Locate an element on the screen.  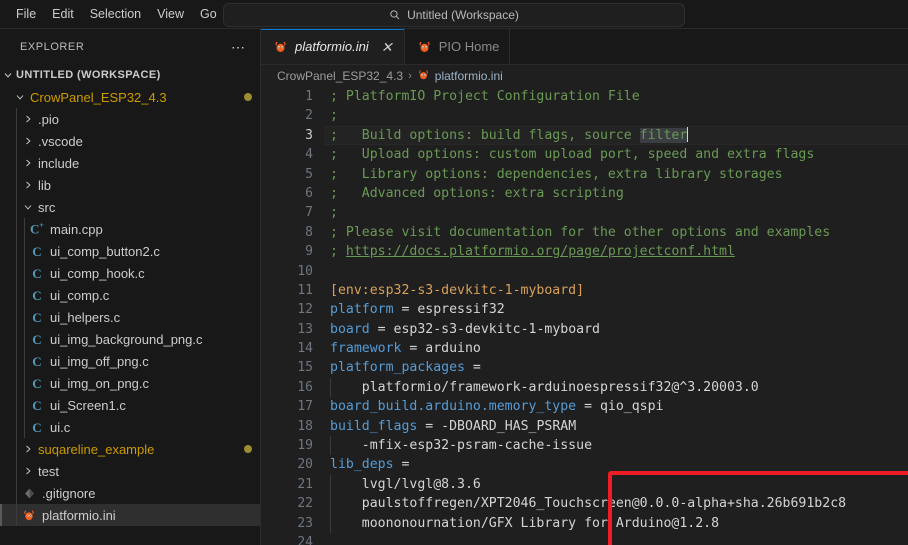
menu-go: Go is located at coordinates (208, 14).